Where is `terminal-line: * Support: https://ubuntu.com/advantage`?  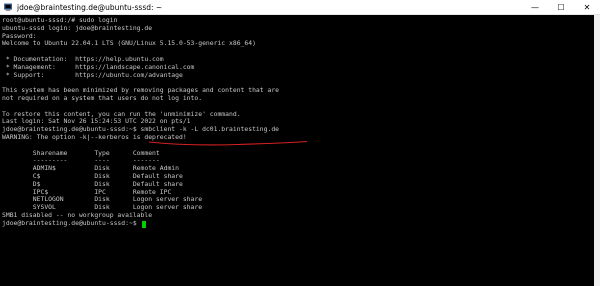
terminal-line: * Support: https://ubuntu.com/advantage is located at coordinates (92, 74).